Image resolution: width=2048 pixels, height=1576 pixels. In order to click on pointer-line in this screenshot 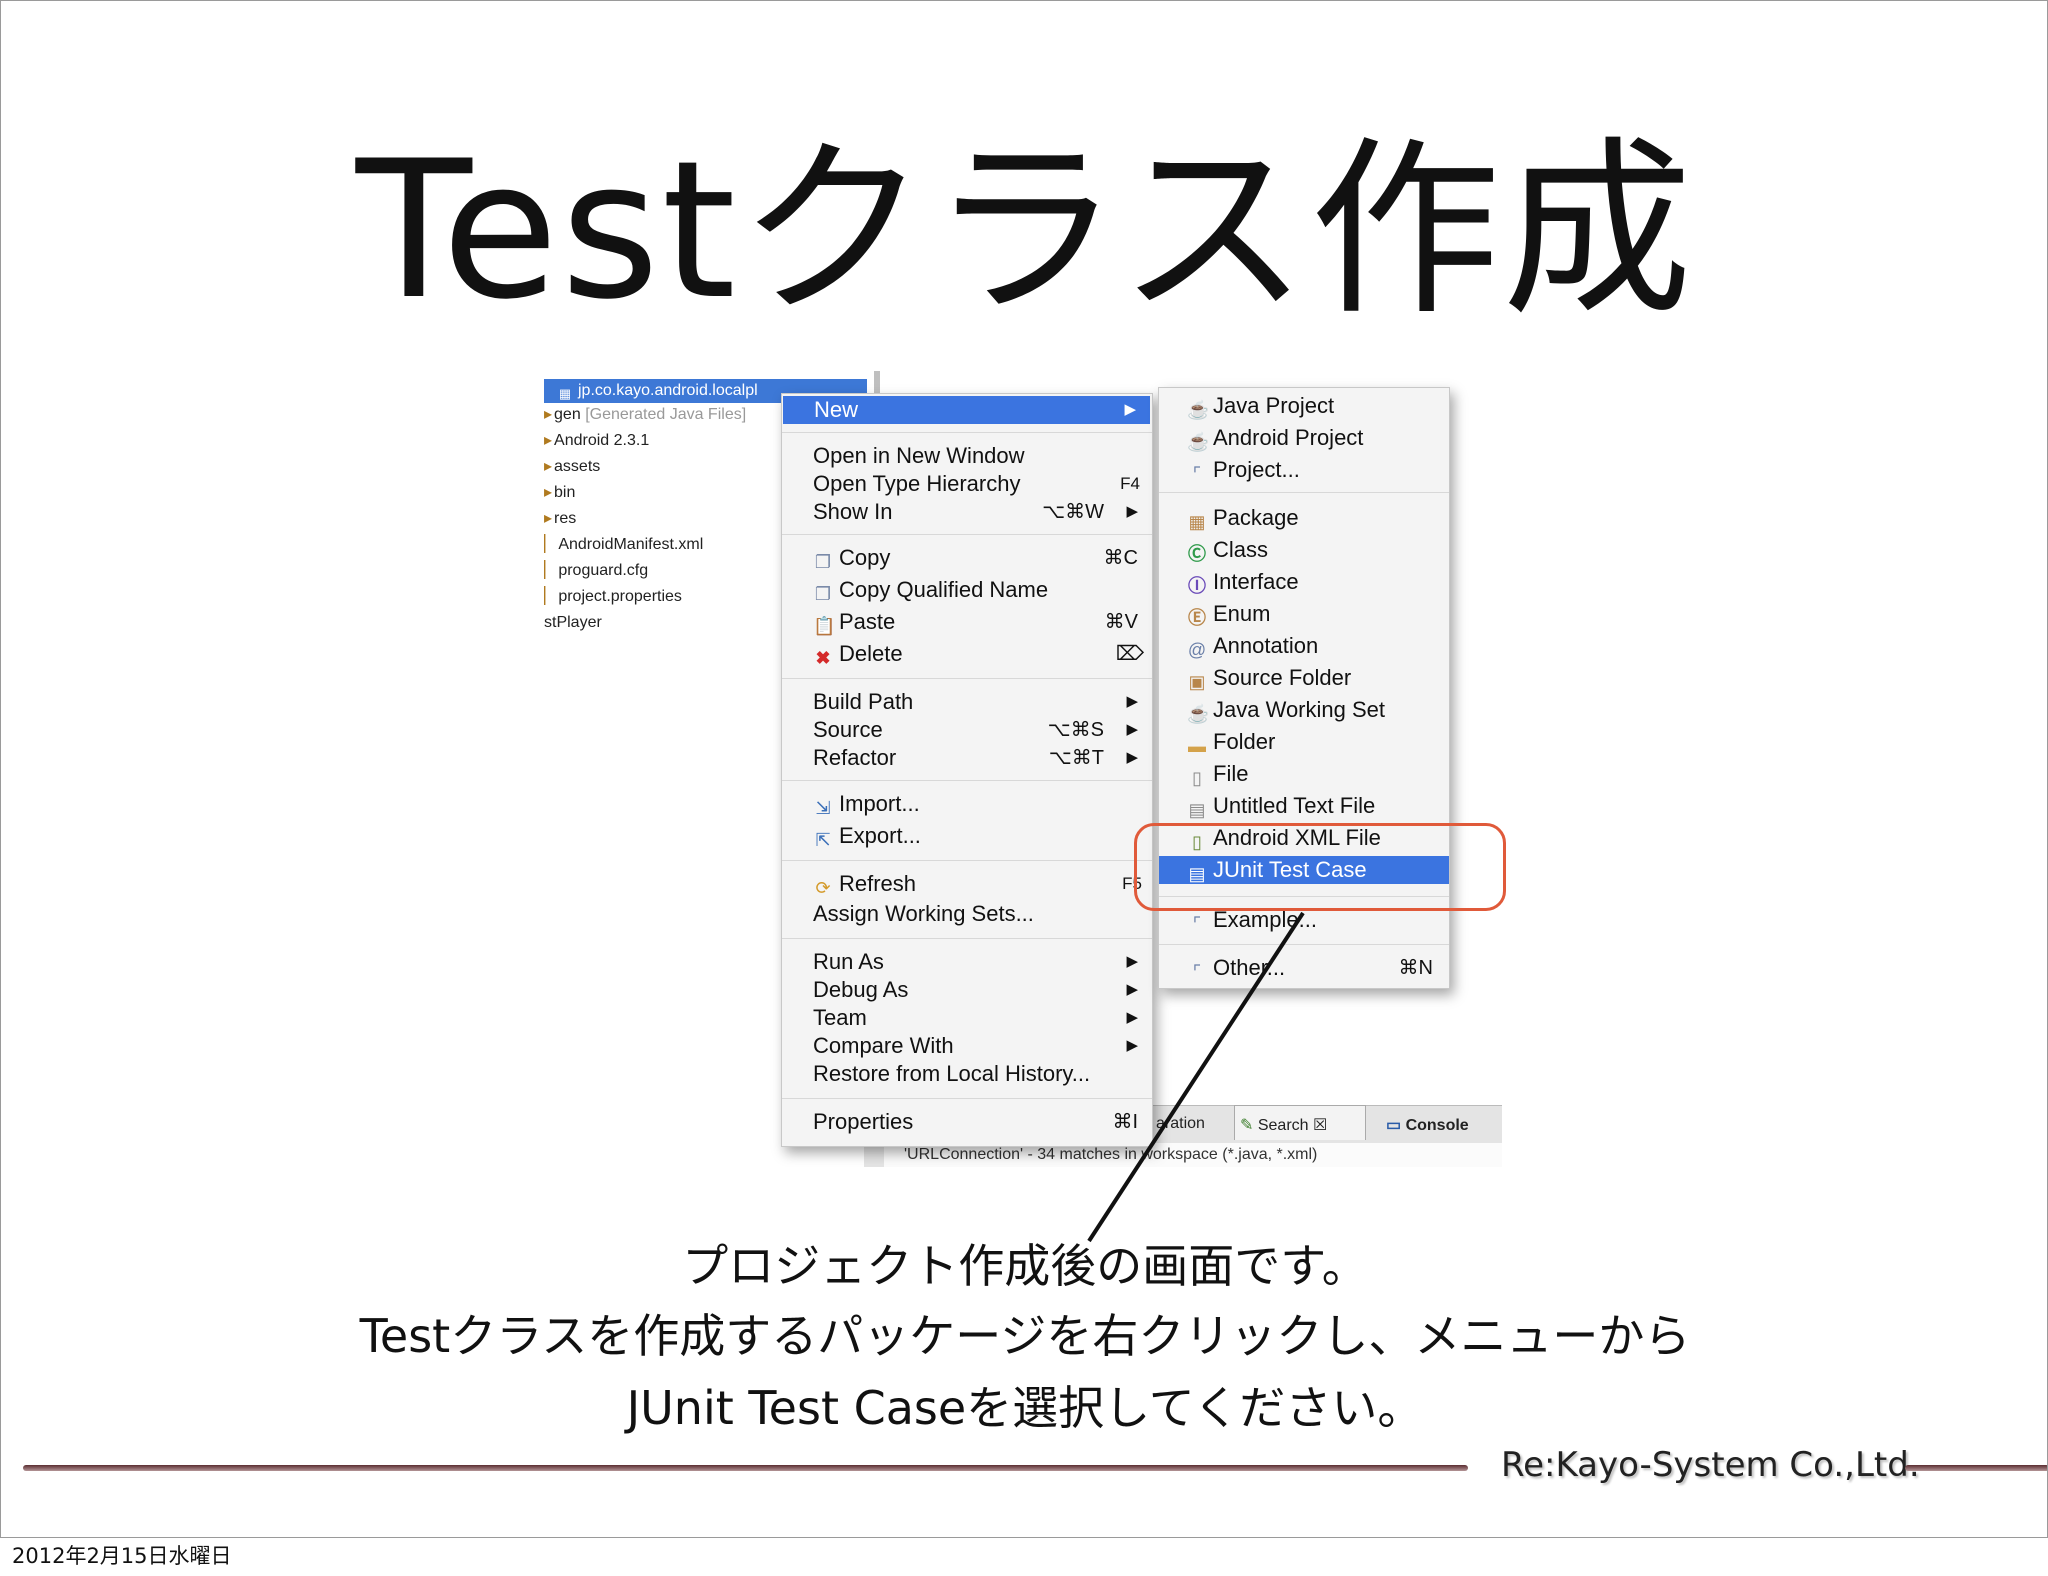, I will do `click(1196, 1077)`.